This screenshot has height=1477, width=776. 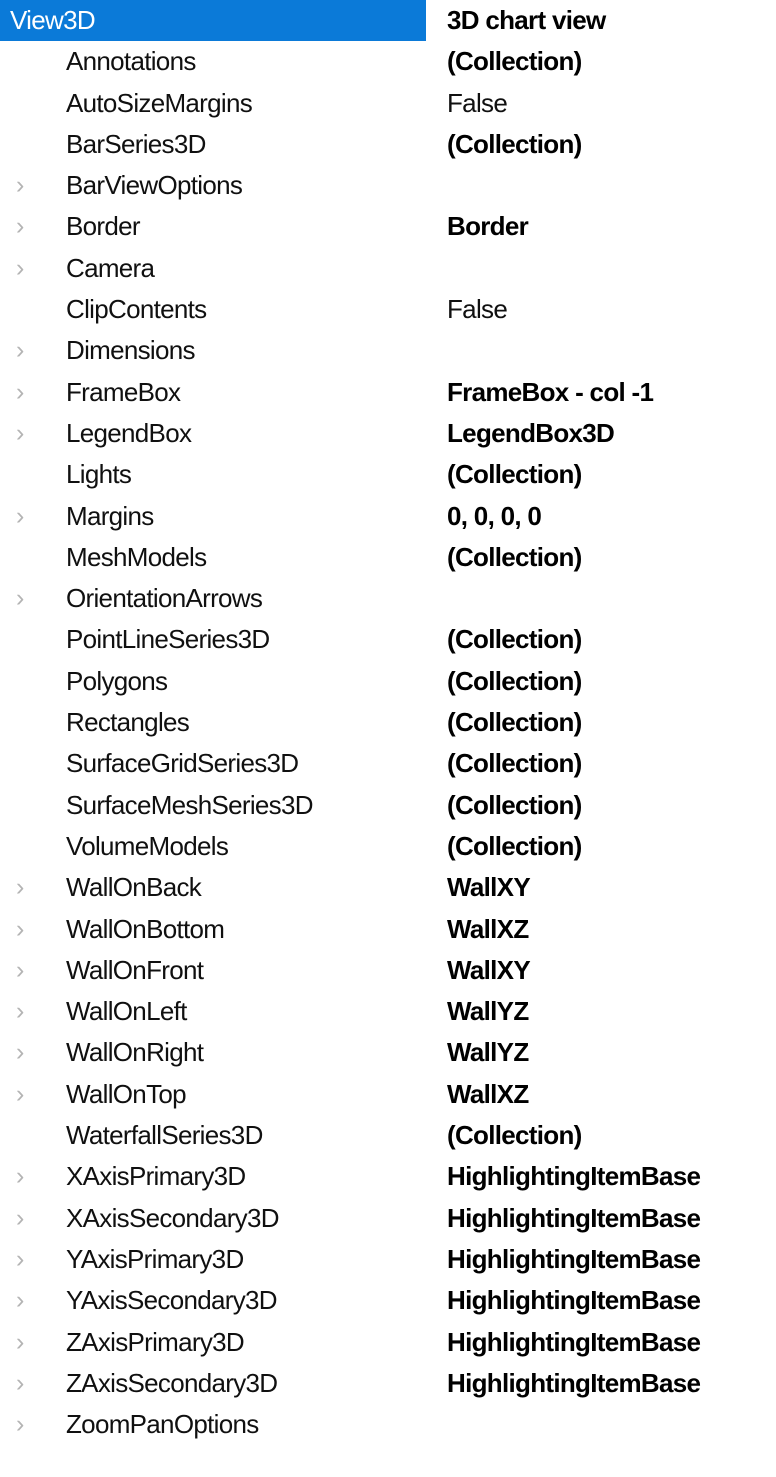 I want to click on property-row: › BarViewOptions, so click(x=388, y=185).